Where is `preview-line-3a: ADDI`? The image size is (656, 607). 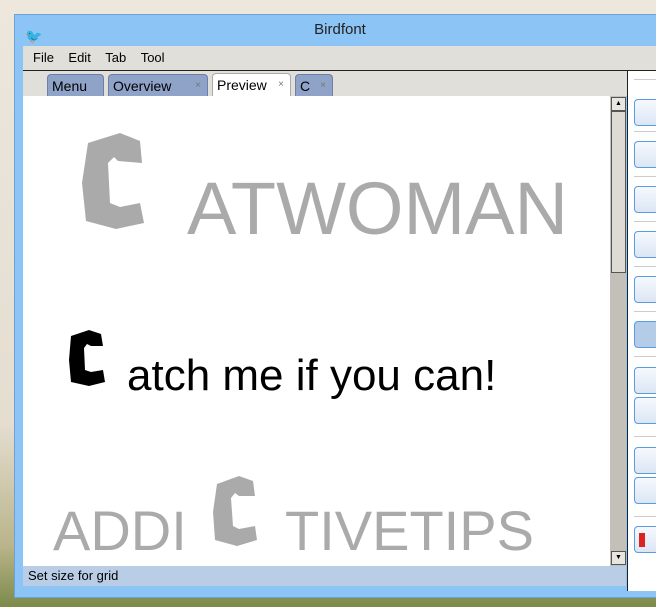 preview-line-3a: ADDI is located at coordinates (120, 530).